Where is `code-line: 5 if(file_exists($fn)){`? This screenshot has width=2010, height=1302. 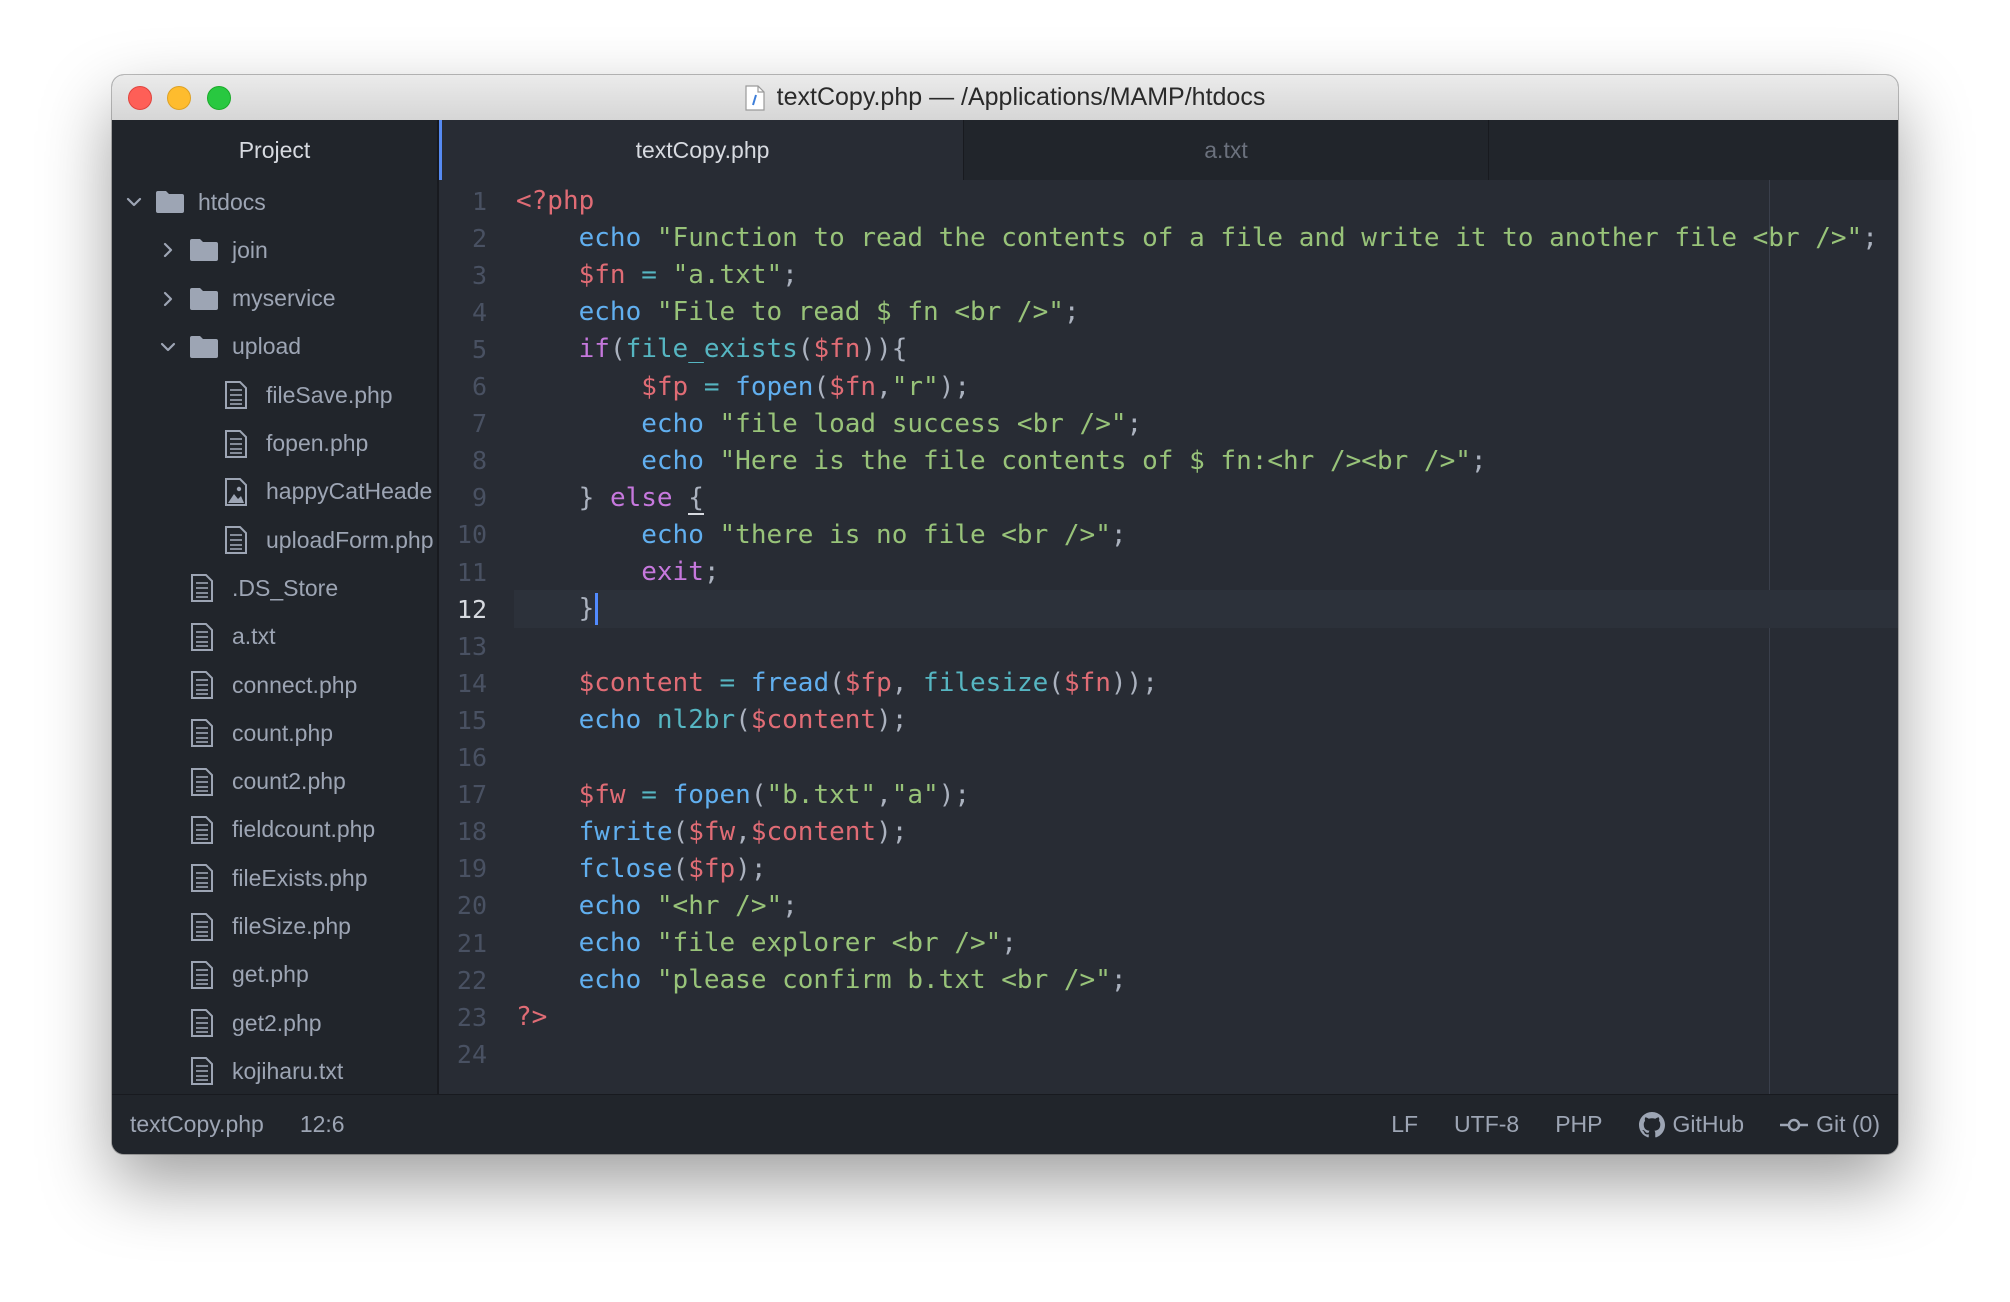 code-line: 5 if(file_exists($fn)){ is located at coordinates (1168, 349).